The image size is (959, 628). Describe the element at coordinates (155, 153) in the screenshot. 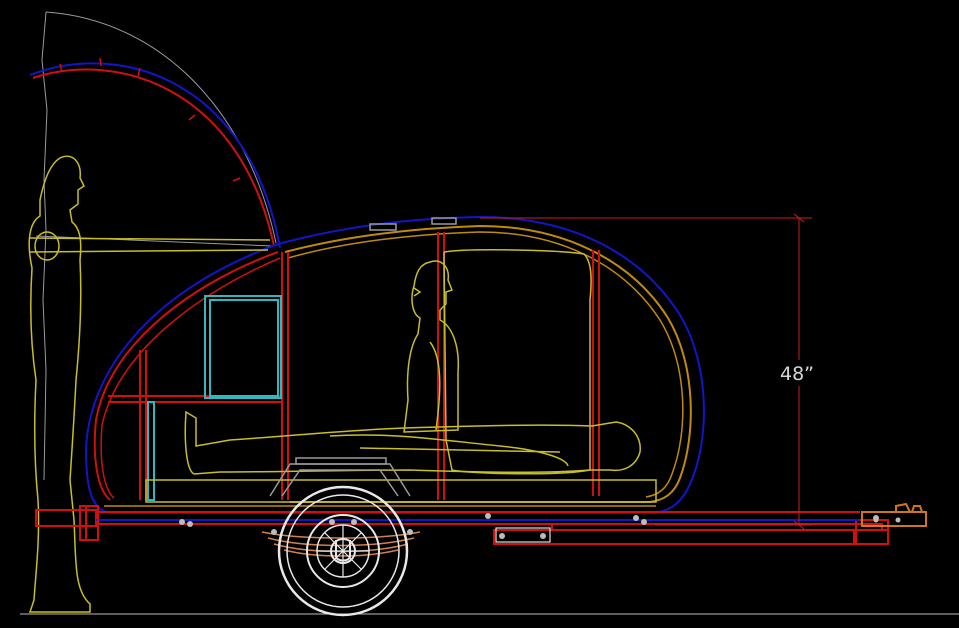

I see `open-hatch` at that location.